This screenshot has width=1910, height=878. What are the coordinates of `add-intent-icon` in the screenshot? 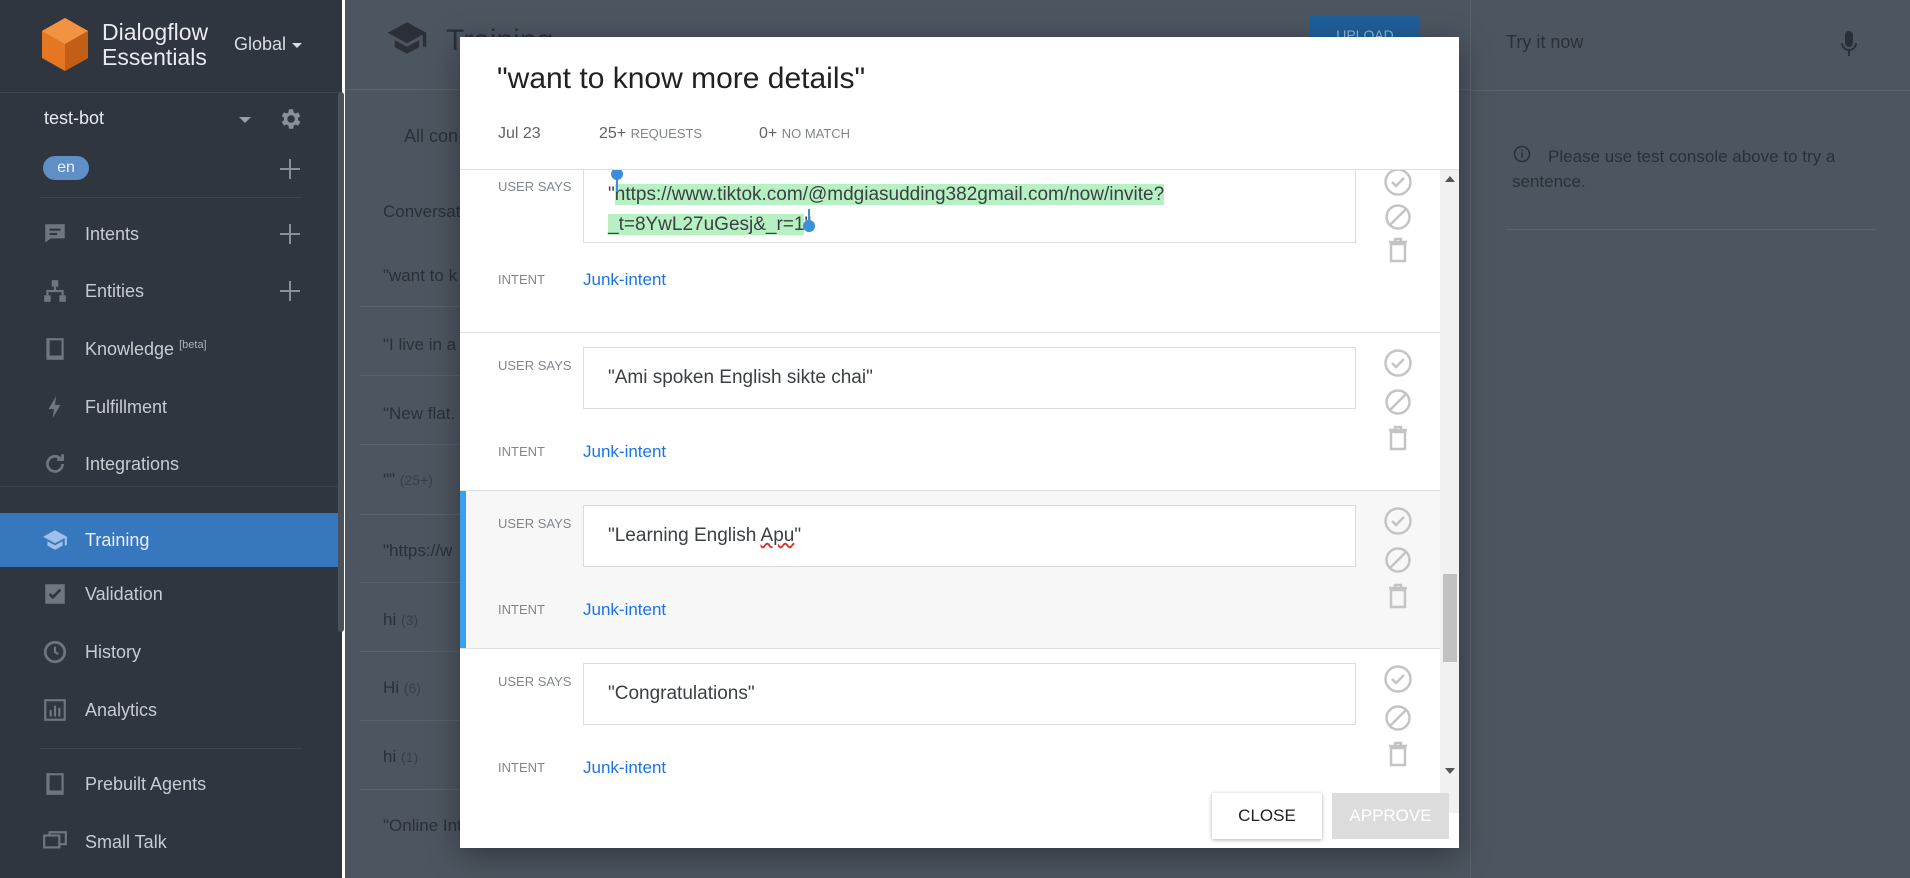 It's located at (290, 234).